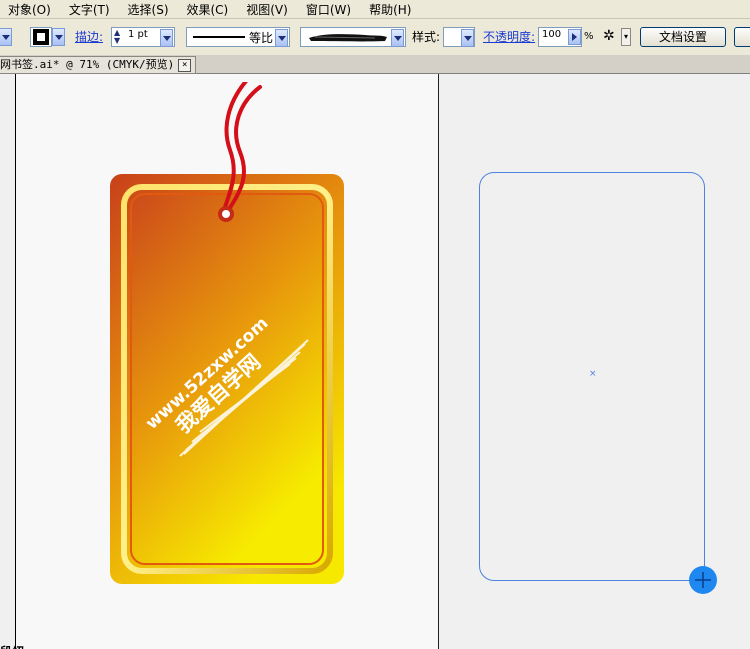 This screenshot has width=750, height=649. I want to click on artboard-edge, so click(15, 361).